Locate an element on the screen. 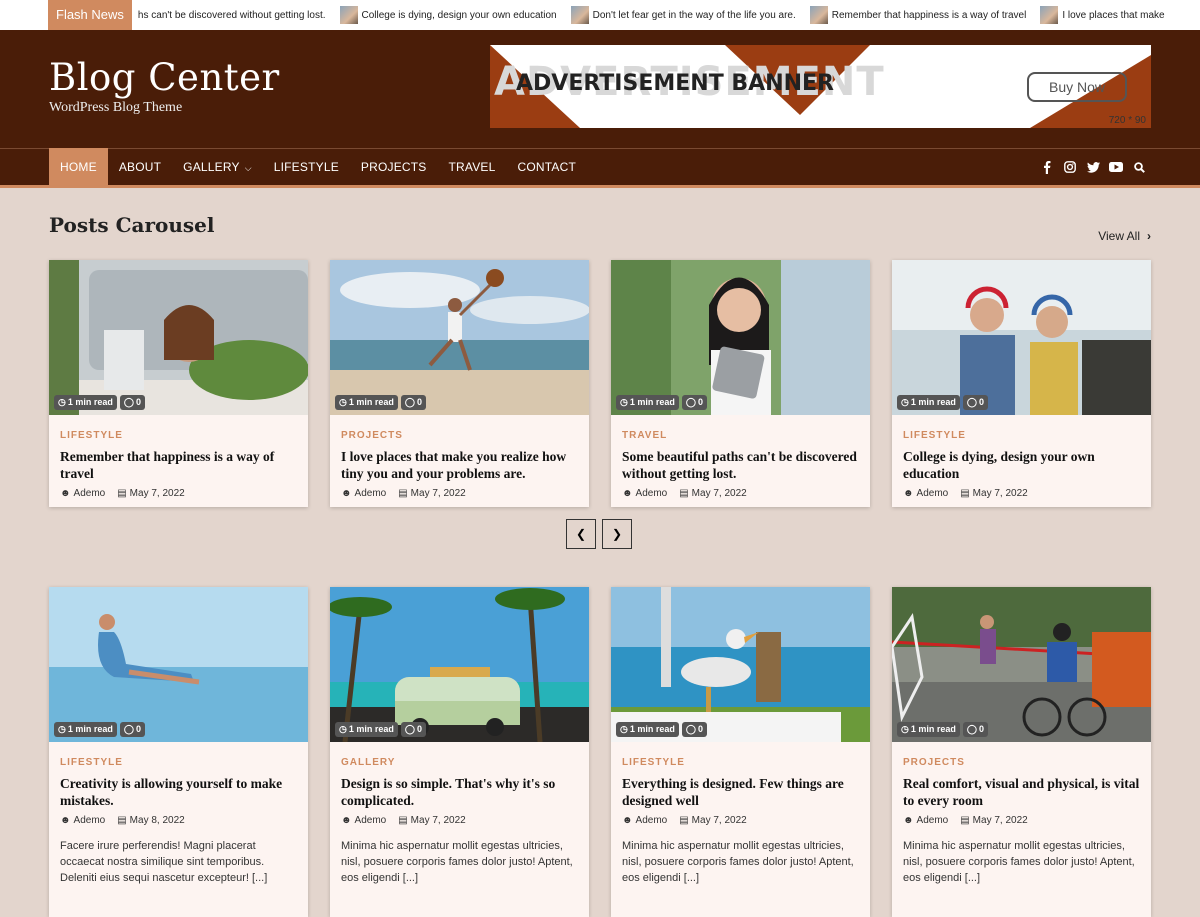 The image size is (1200, 917). view-all-label: View All is located at coordinates (1119, 236).